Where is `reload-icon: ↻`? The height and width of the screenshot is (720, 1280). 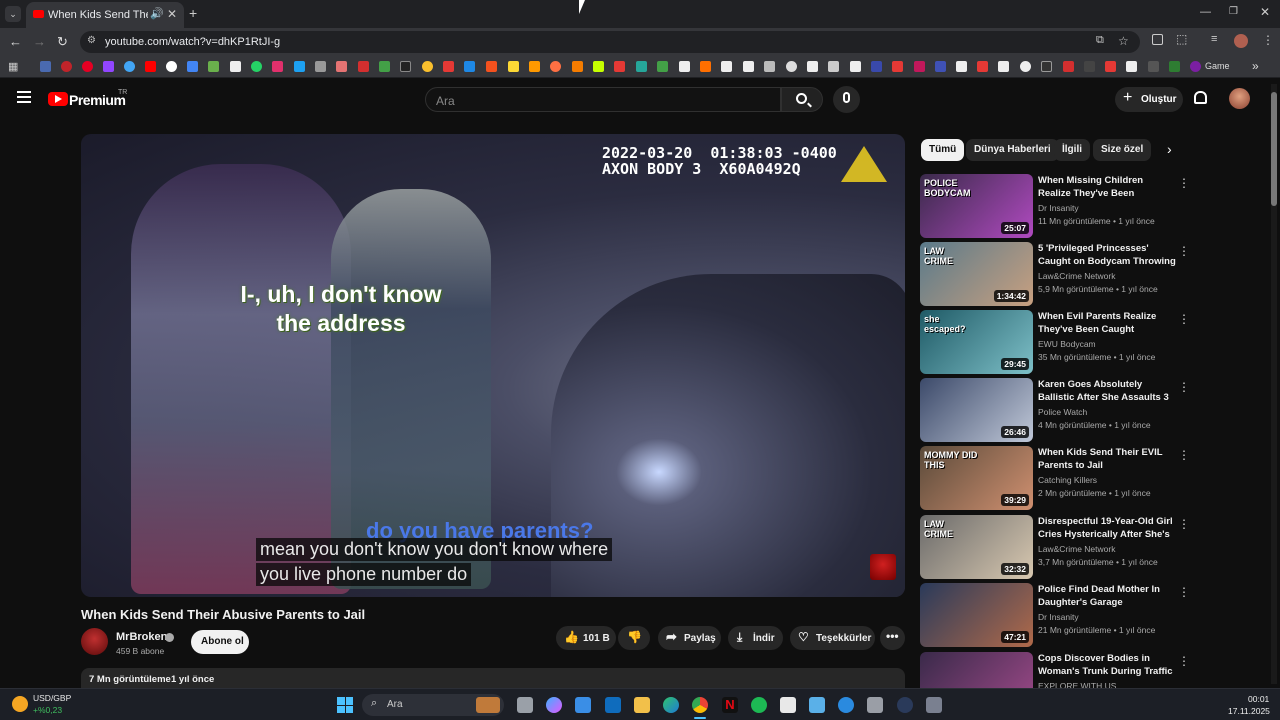 reload-icon: ↻ is located at coordinates (62, 42).